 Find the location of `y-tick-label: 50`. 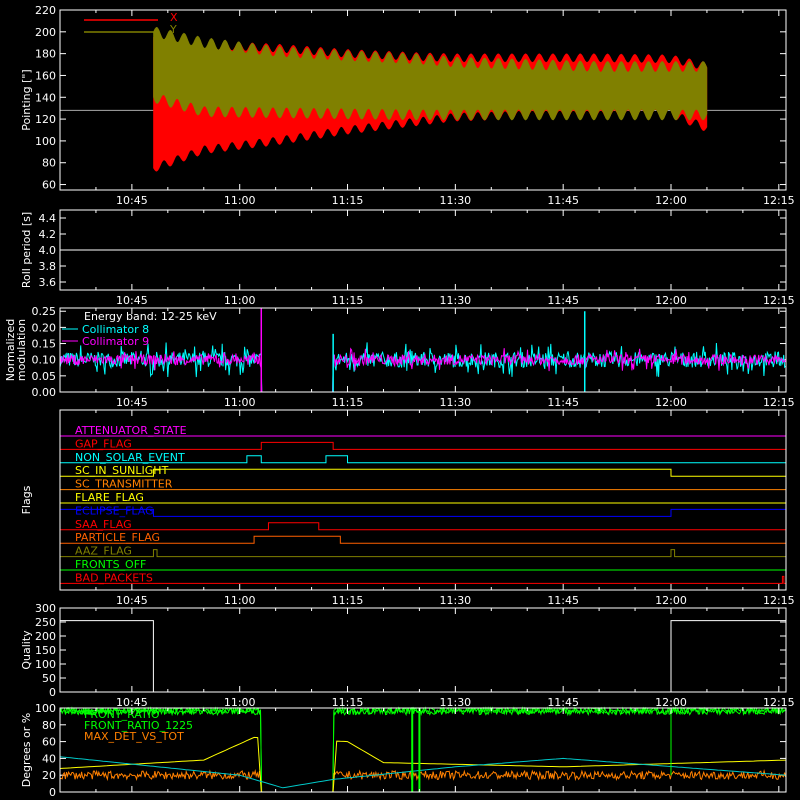

y-tick-label: 50 is located at coordinates (49, 678).